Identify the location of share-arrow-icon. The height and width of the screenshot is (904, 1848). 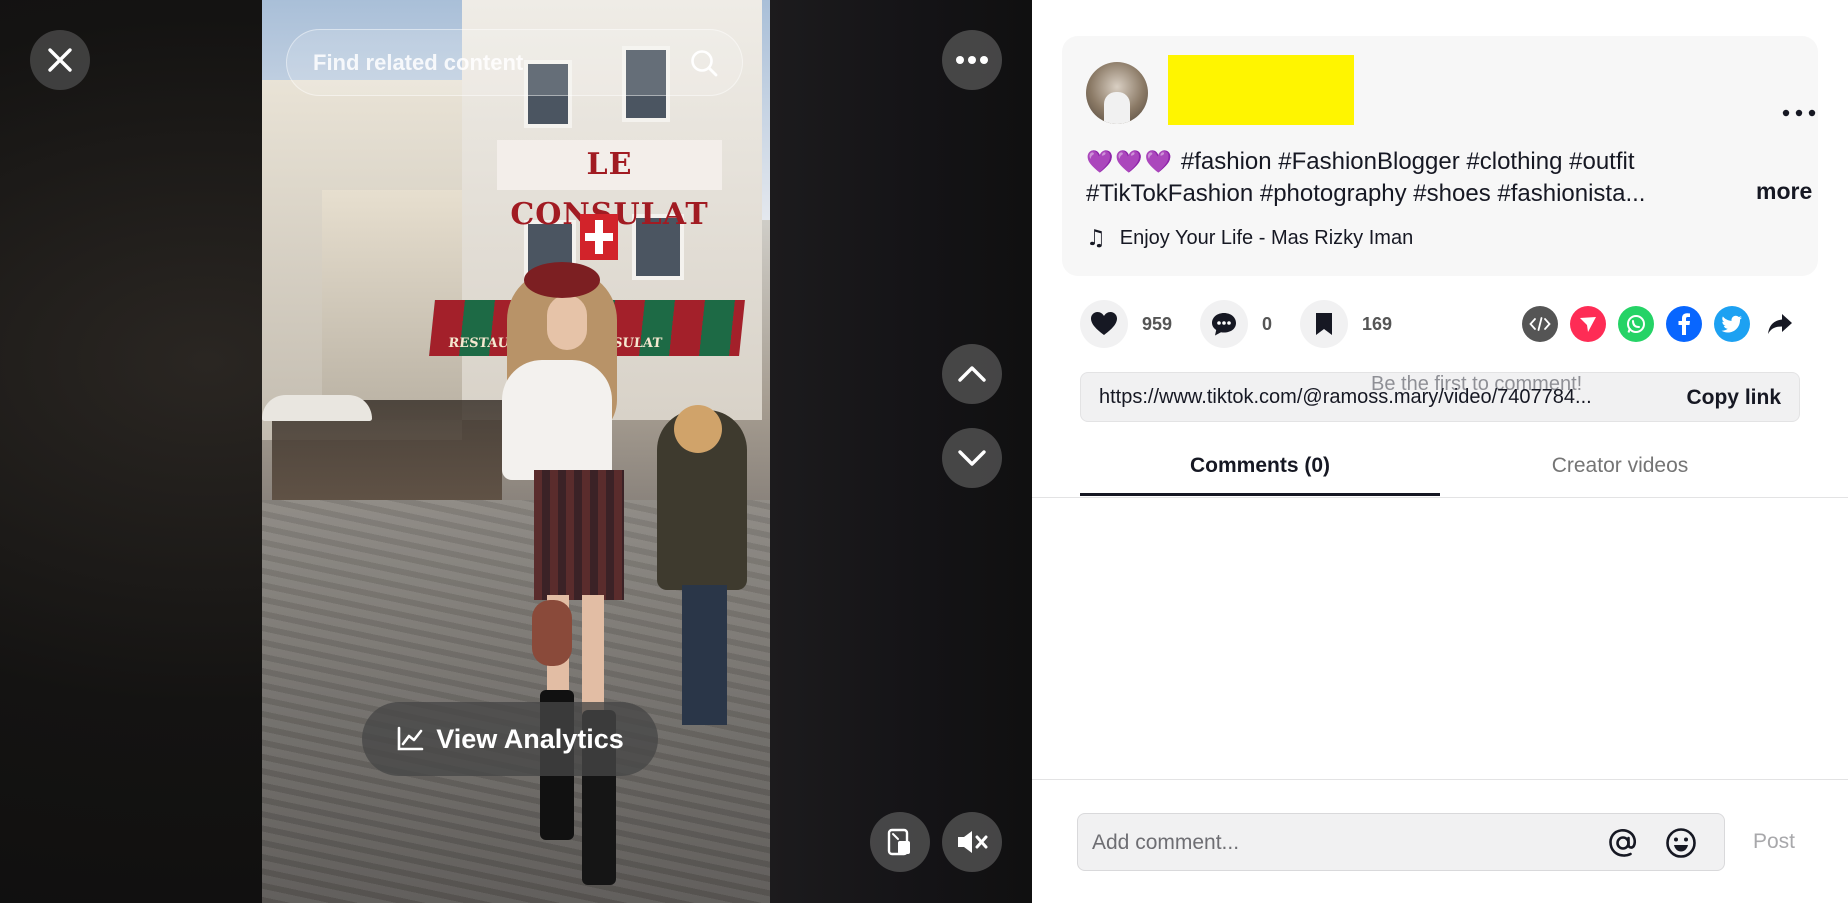
(1780, 324).